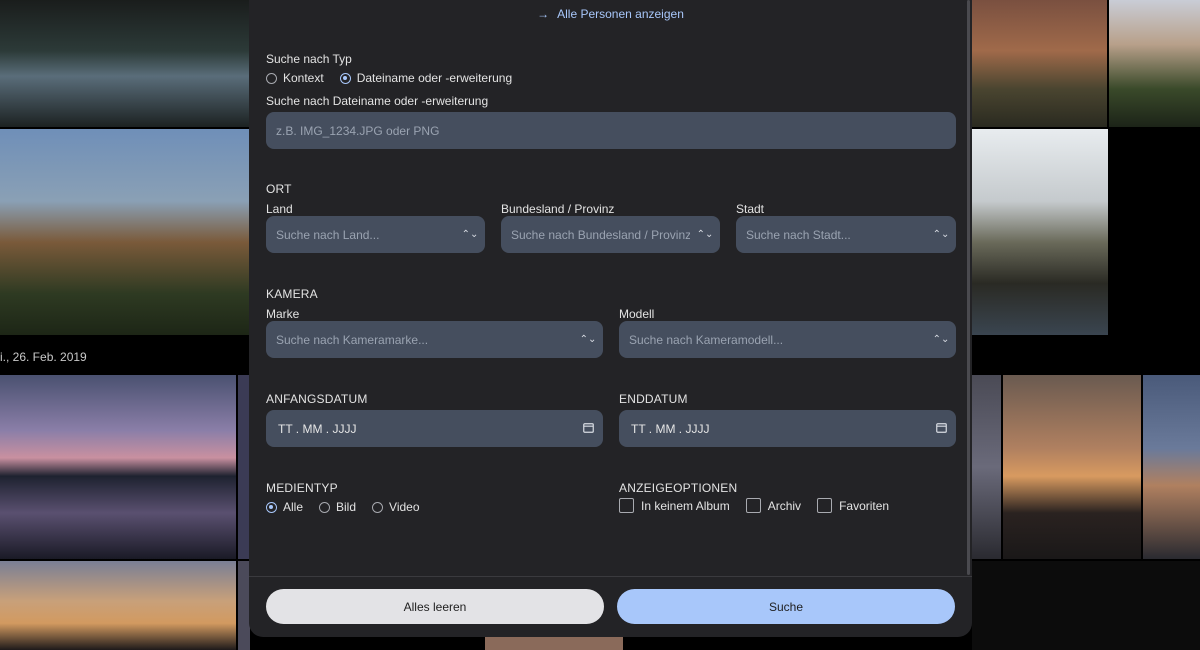 Image resolution: width=1200 pixels, height=650 pixels. Describe the element at coordinates (283, 314) in the screenshot. I see `camera-make-label: Marke` at that location.